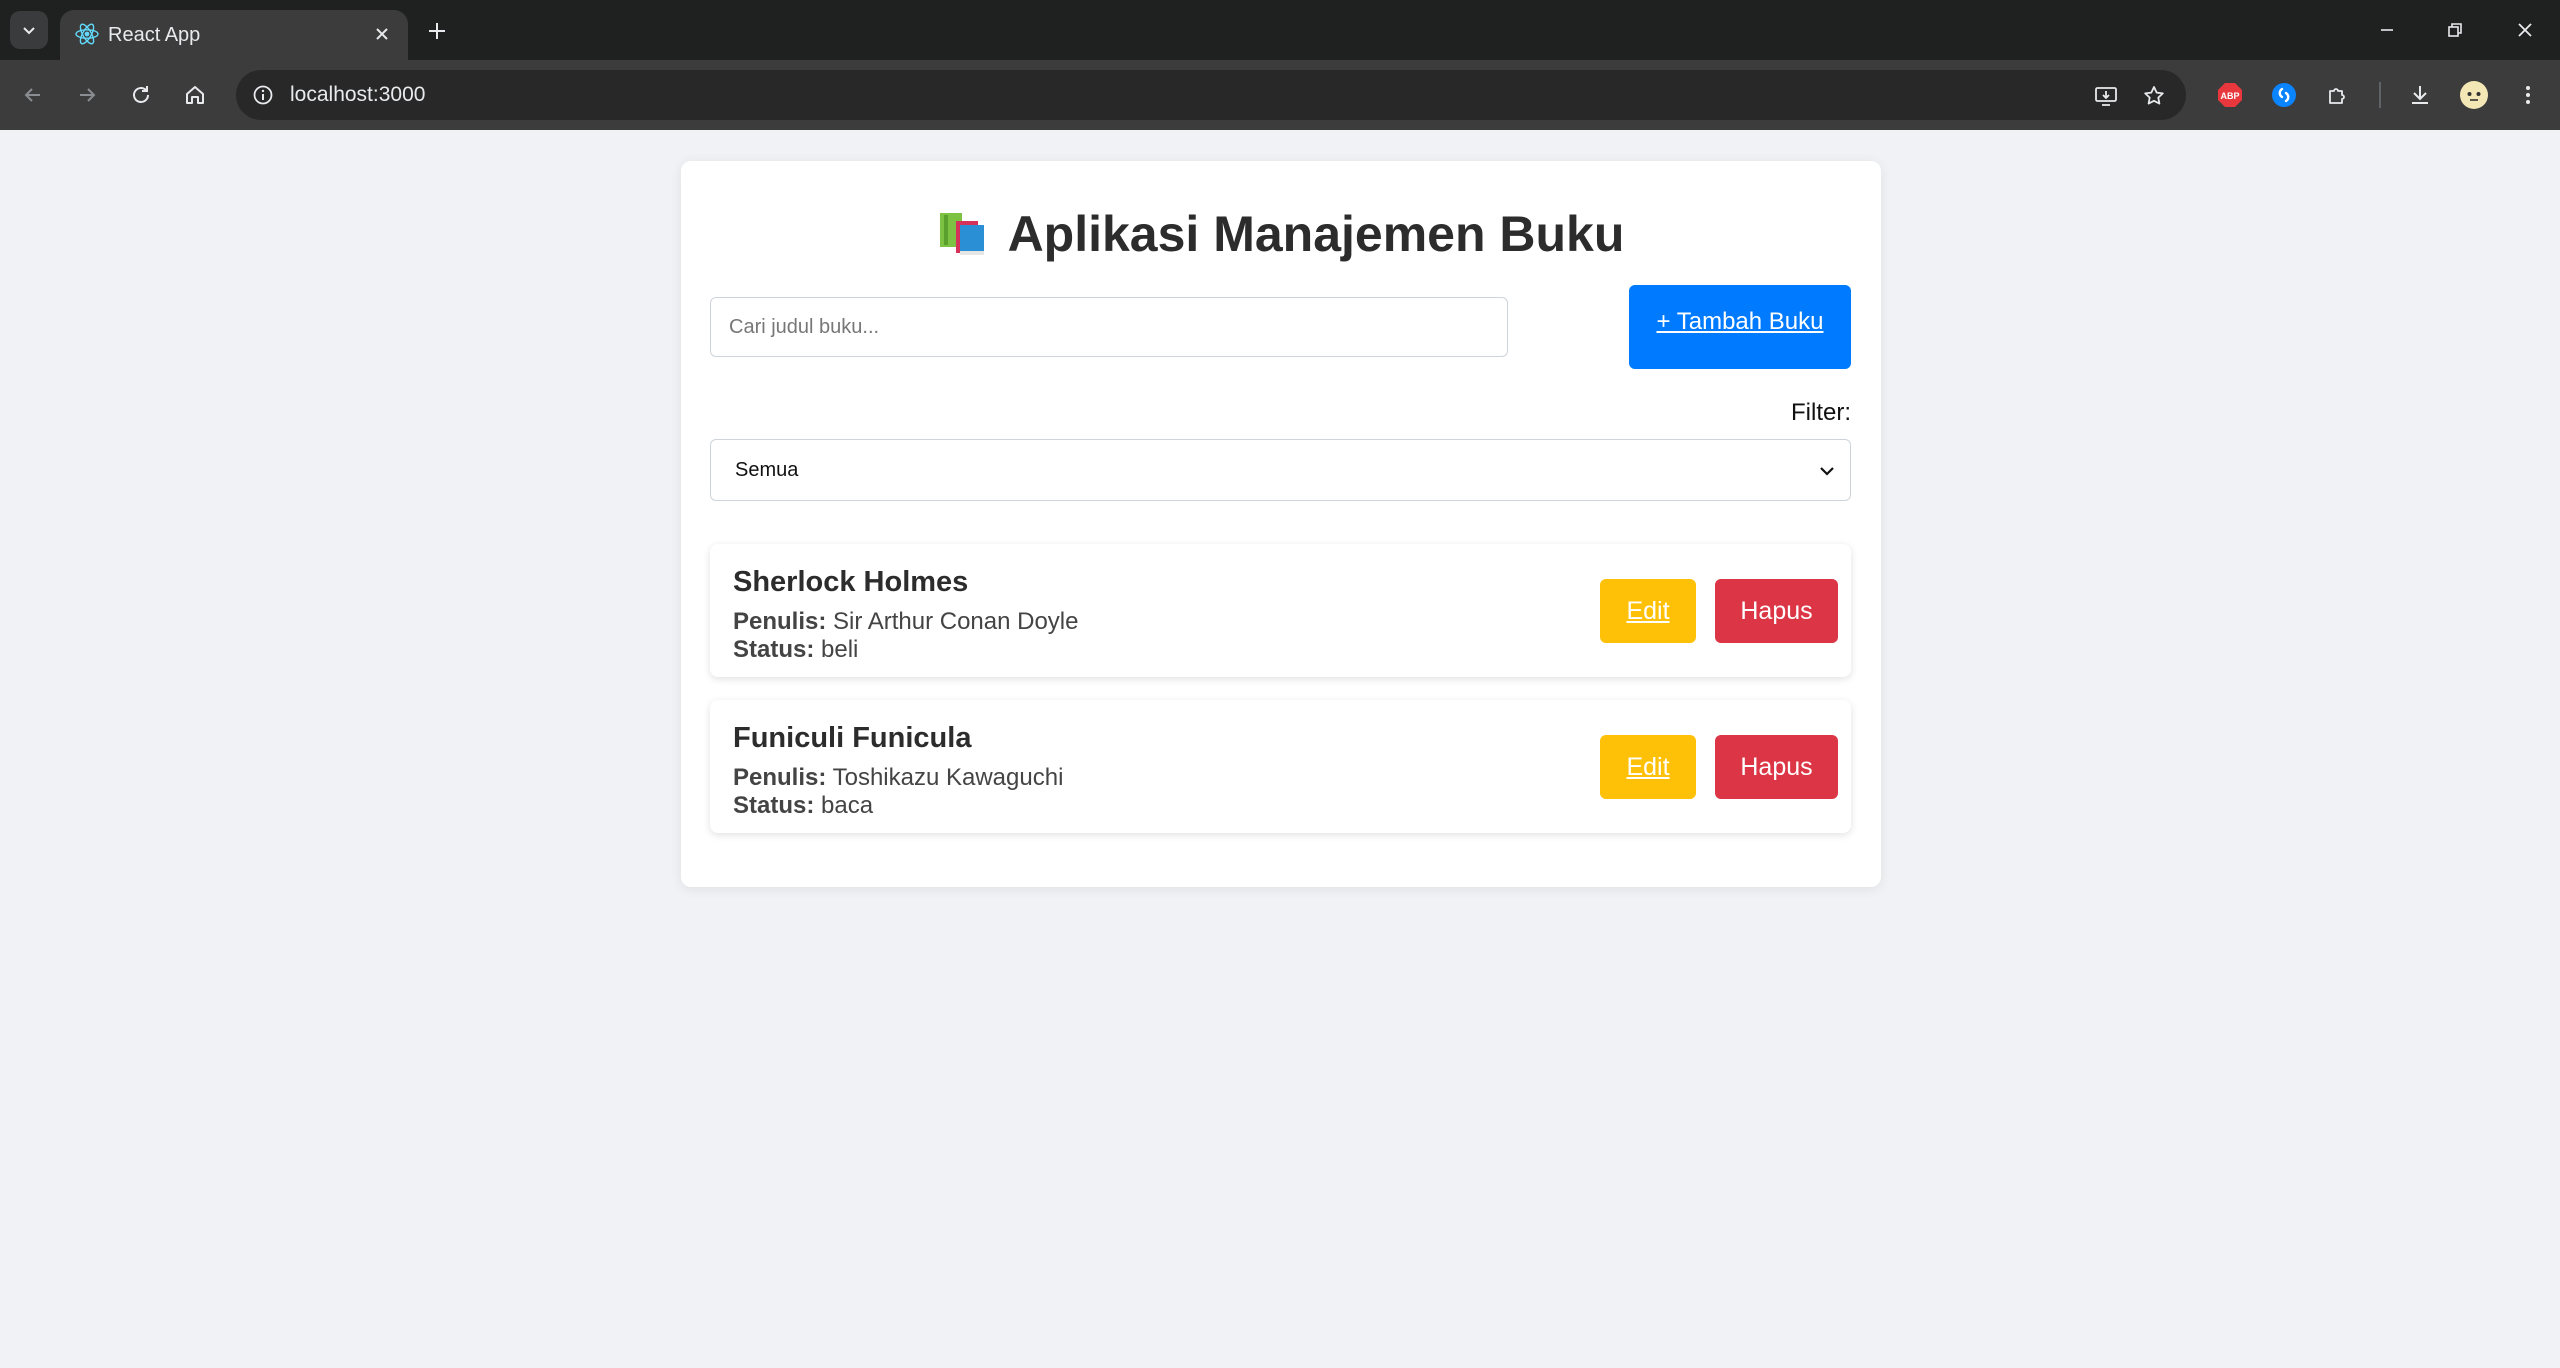 The image size is (2560, 1368). What do you see at coordinates (358, 94) in the screenshot?
I see `url-text: localhost:3000` at bounding box center [358, 94].